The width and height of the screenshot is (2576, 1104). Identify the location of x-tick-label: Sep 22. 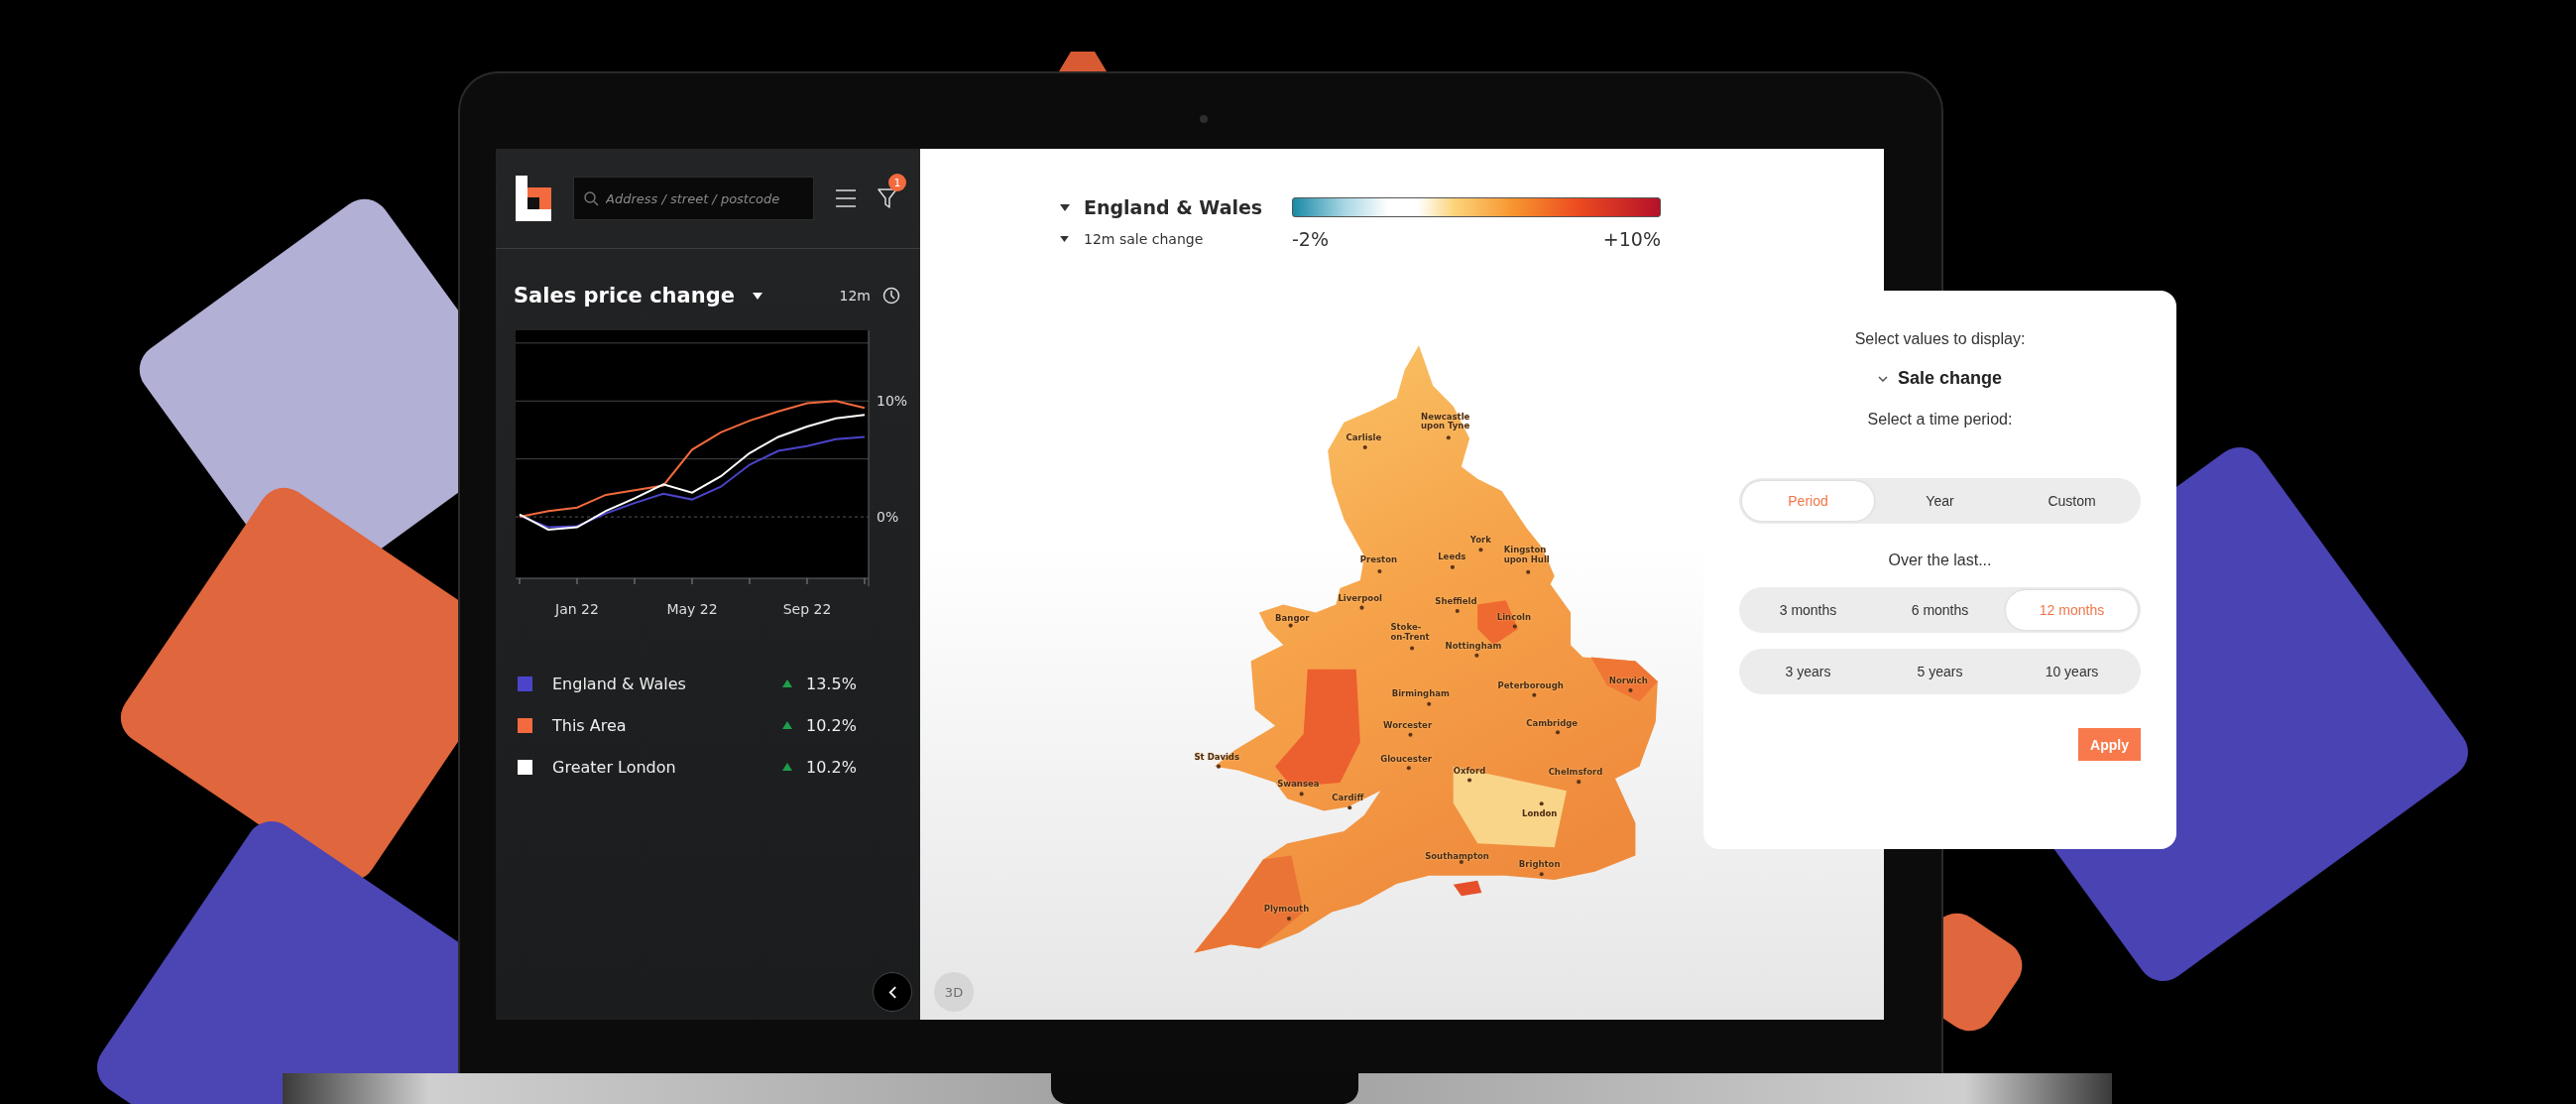
(807, 609).